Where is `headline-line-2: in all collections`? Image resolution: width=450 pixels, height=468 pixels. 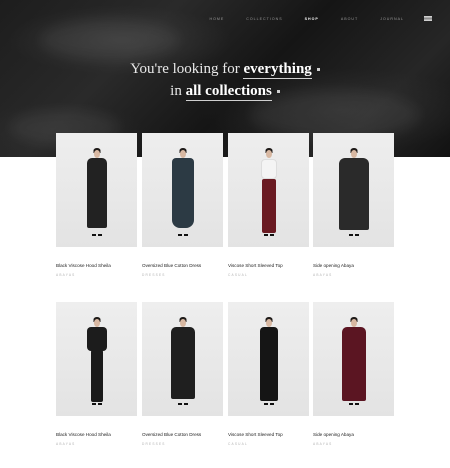
headline-line-2: in all collections is located at coordinates (225, 91).